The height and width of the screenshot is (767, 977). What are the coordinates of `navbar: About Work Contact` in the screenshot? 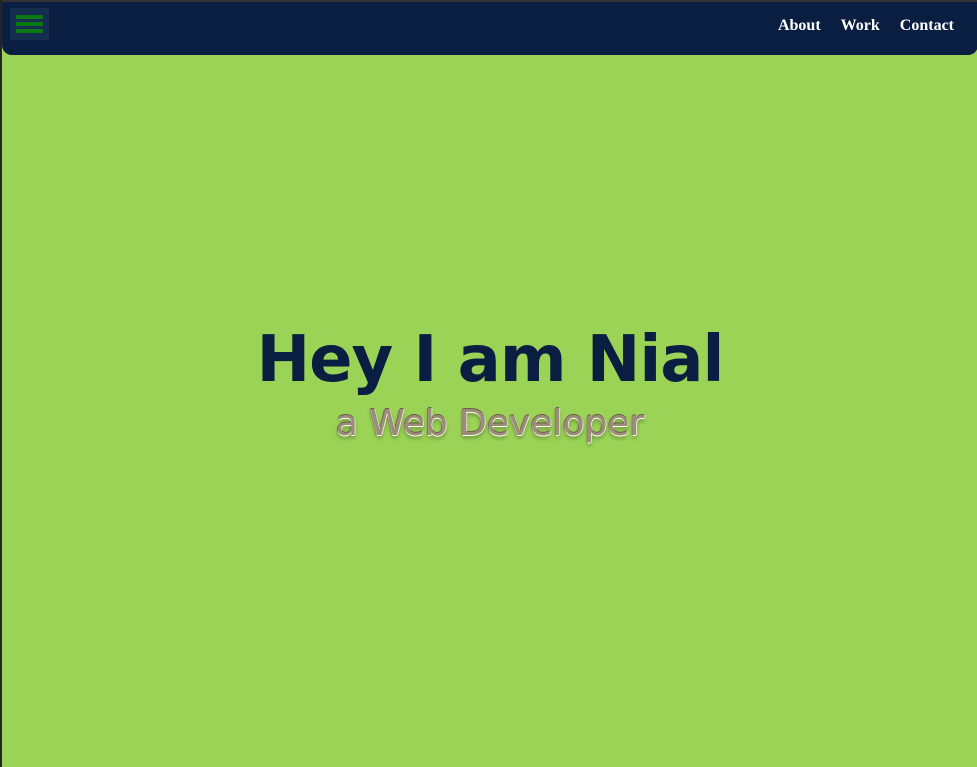 It's located at (489, 27).